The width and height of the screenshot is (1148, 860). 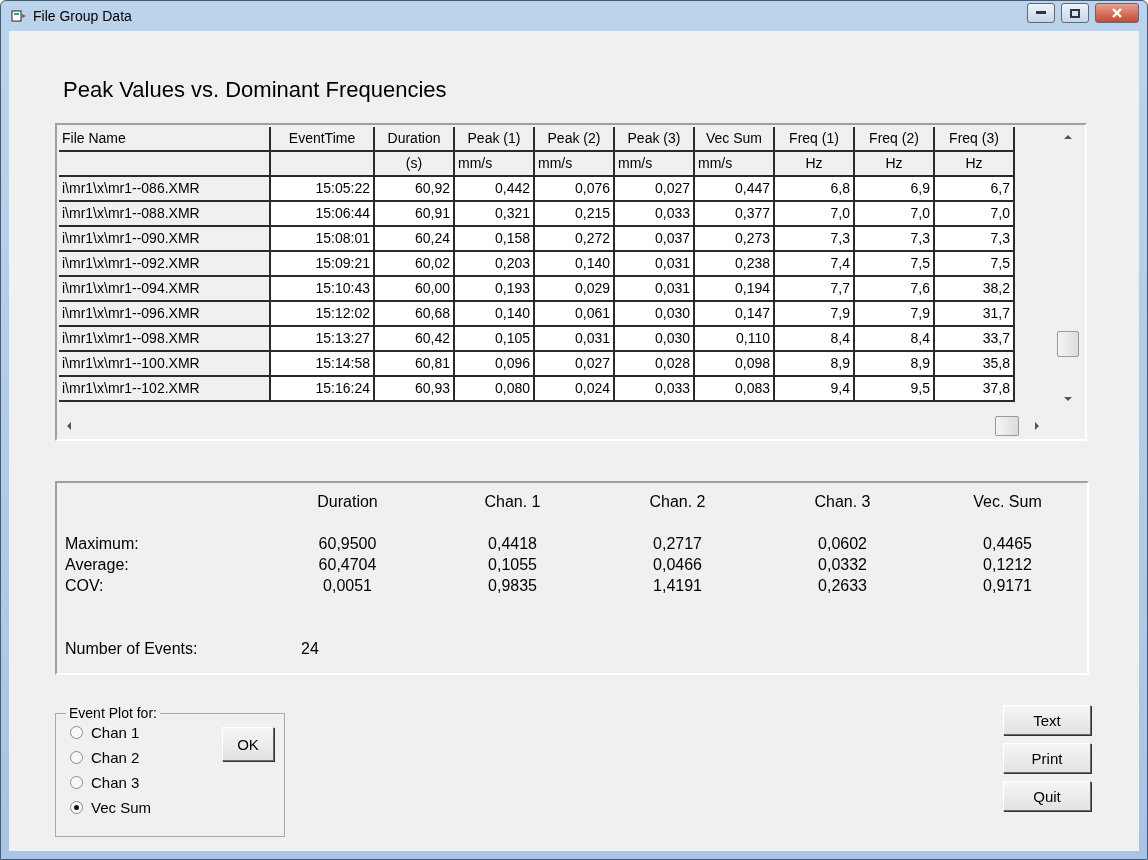 What do you see at coordinates (494, 263) in the screenshot?
I see `table-cell: 0,203` at bounding box center [494, 263].